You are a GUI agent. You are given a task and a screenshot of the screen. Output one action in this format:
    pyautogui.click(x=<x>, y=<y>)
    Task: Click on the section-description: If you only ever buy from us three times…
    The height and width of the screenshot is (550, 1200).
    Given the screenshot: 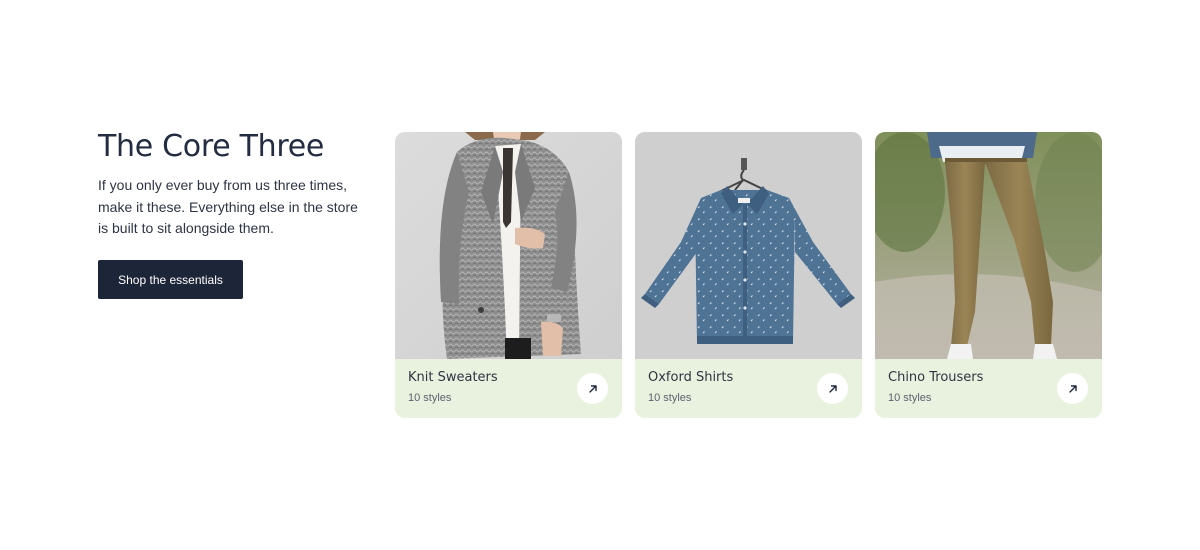 What is the action you would take?
    pyautogui.click(x=228, y=206)
    